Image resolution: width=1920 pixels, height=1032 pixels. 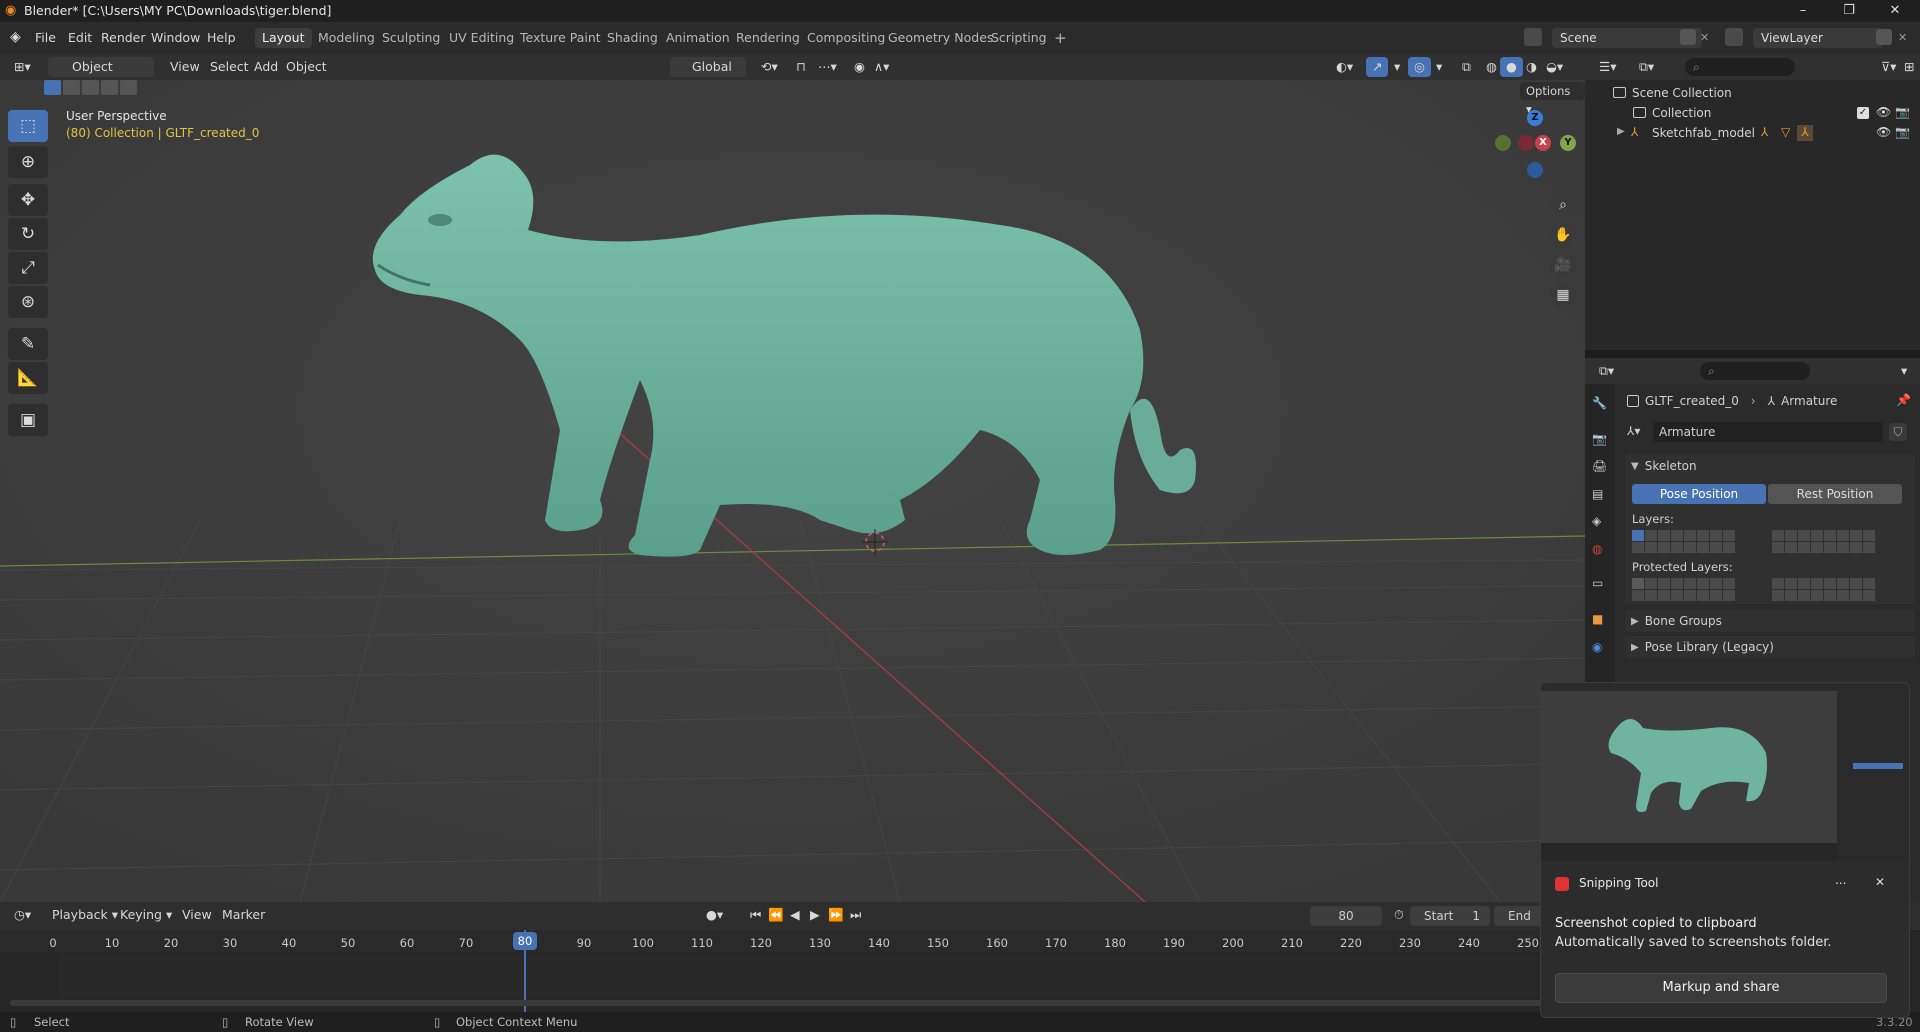 I want to click on pose-library-panel-header: ▶ Pose Library (Legacy), so click(x=1770, y=647).